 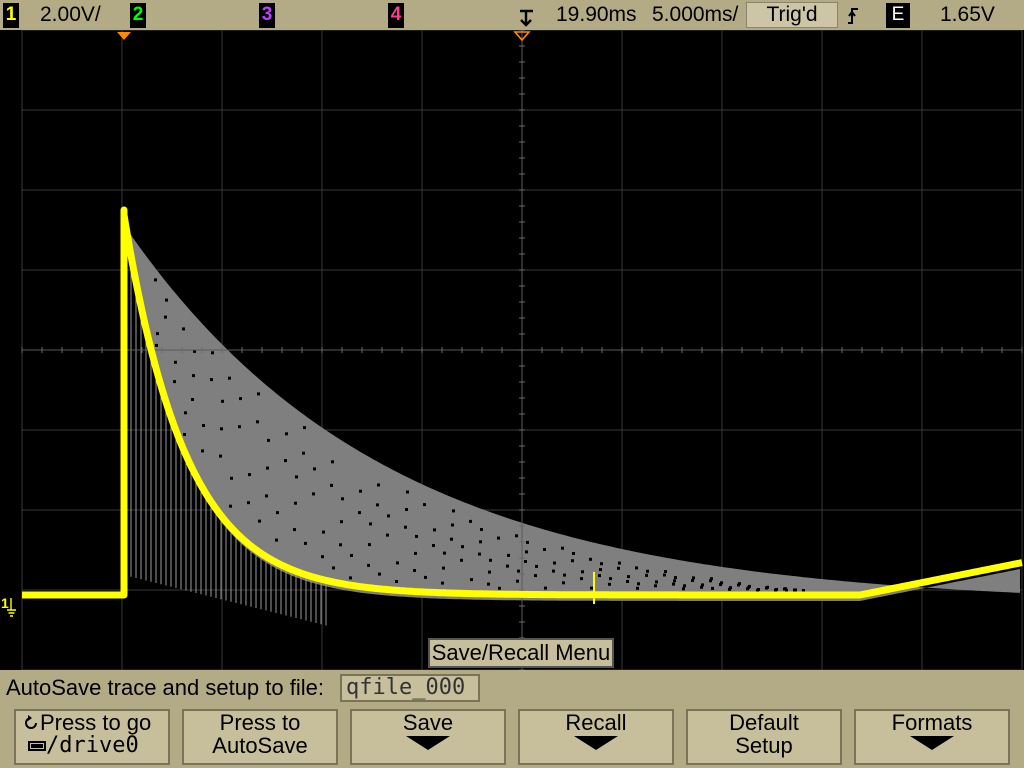 I want to click on press-to-go-button: Press to go /drive0, so click(x=92, y=737).